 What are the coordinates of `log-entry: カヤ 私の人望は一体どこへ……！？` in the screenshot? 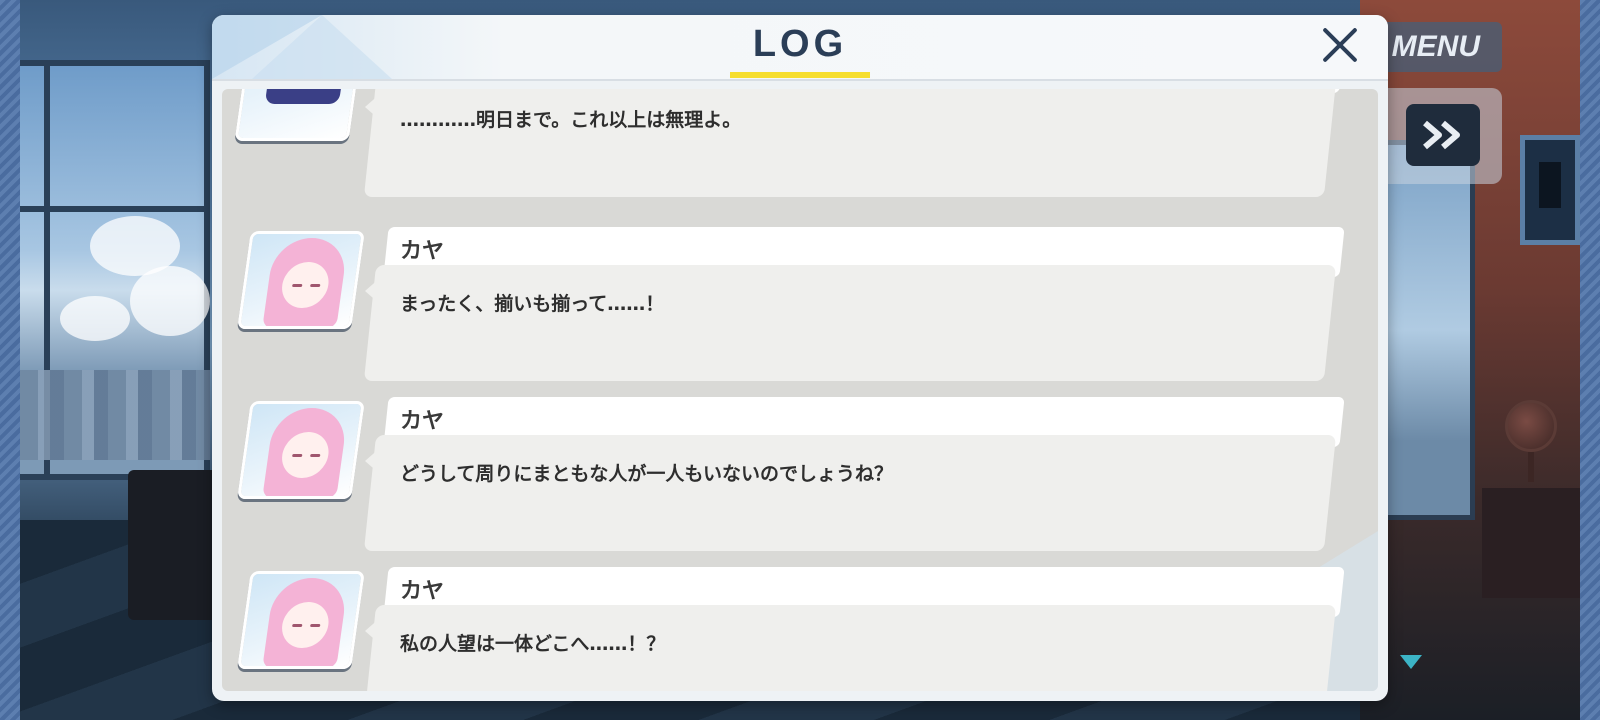 It's located at (800, 629).